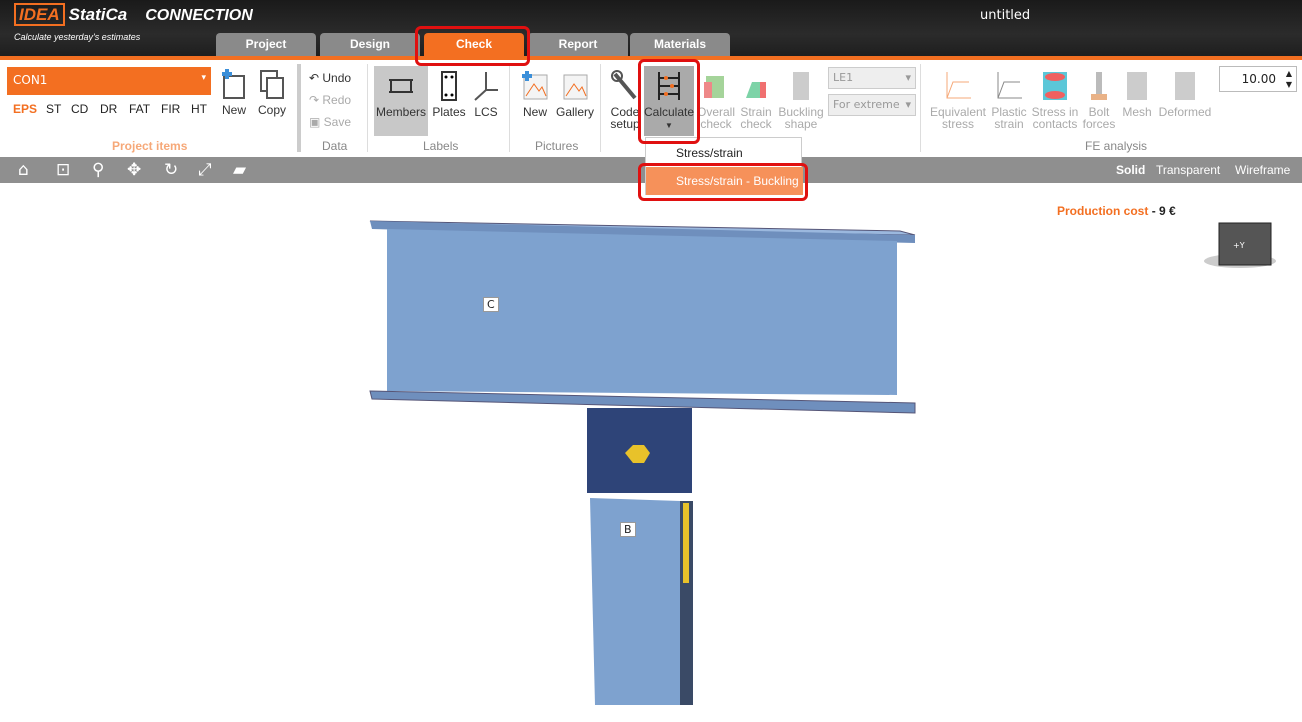 The width and height of the screenshot is (1302, 722). What do you see at coordinates (958, 100) in the screenshot?
I see `equivalent-stress-button: Equivalent stress` at bounding box center [958, 100].